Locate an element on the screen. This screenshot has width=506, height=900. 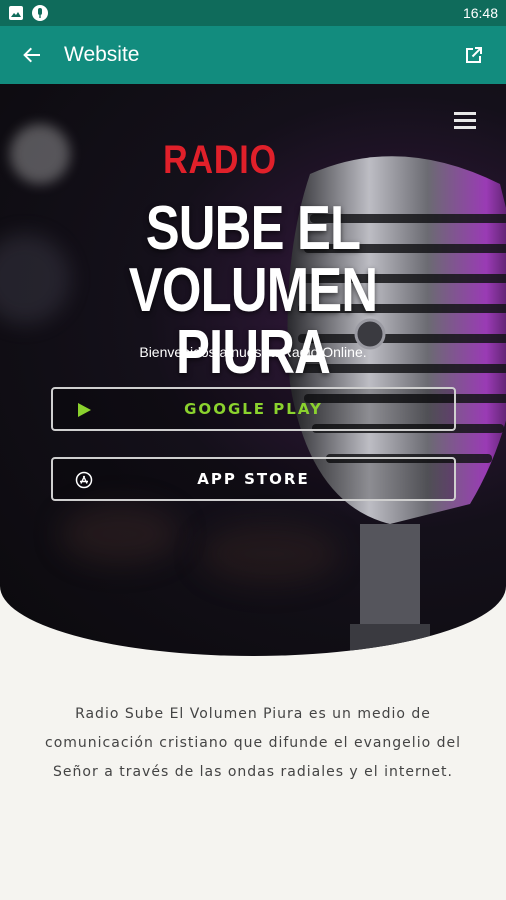
status-time: 16:48 is located at coordinates (480, 13).